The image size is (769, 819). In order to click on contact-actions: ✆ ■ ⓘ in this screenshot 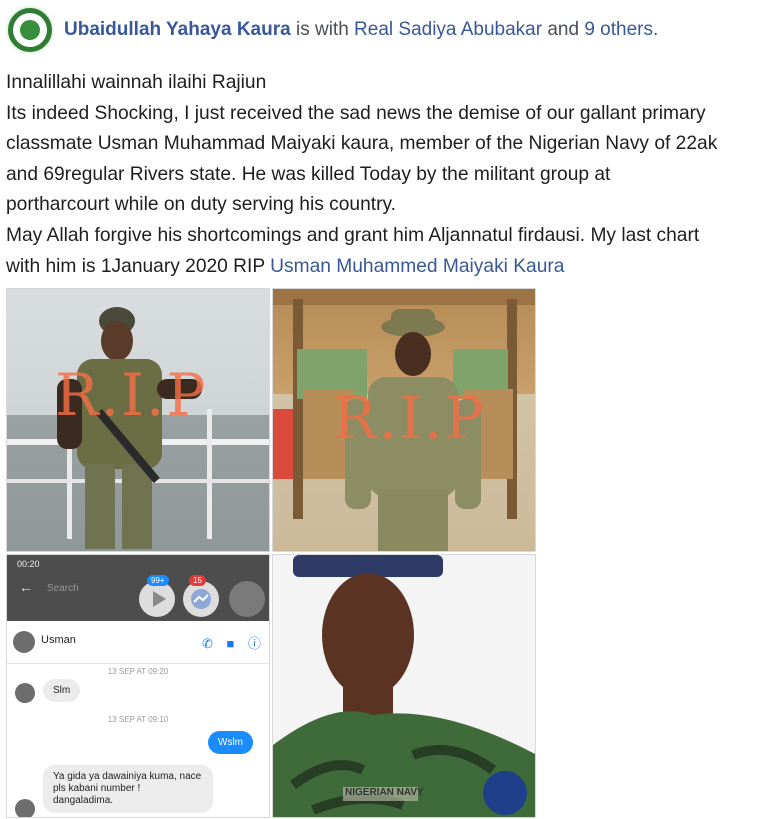, I will do `click(231, 642)`.